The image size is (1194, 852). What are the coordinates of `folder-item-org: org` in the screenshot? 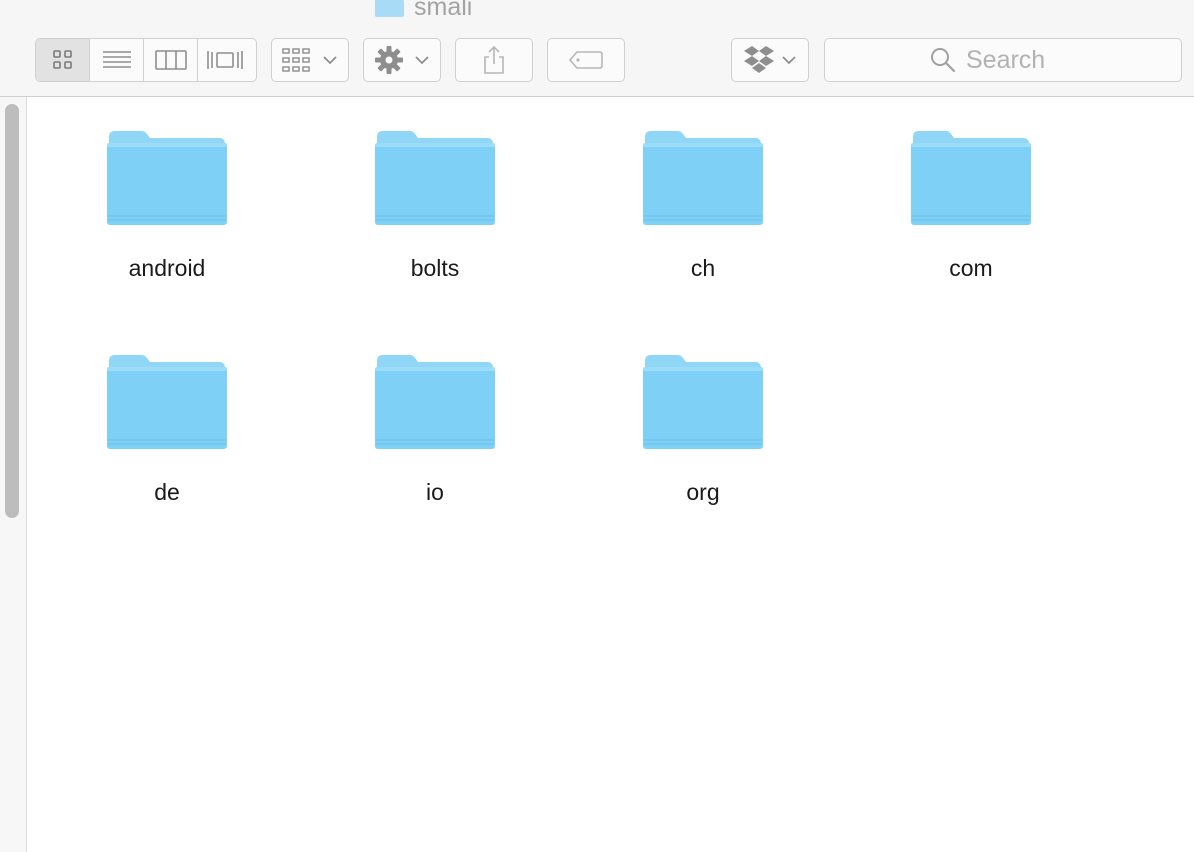 It's located at (703, 429).